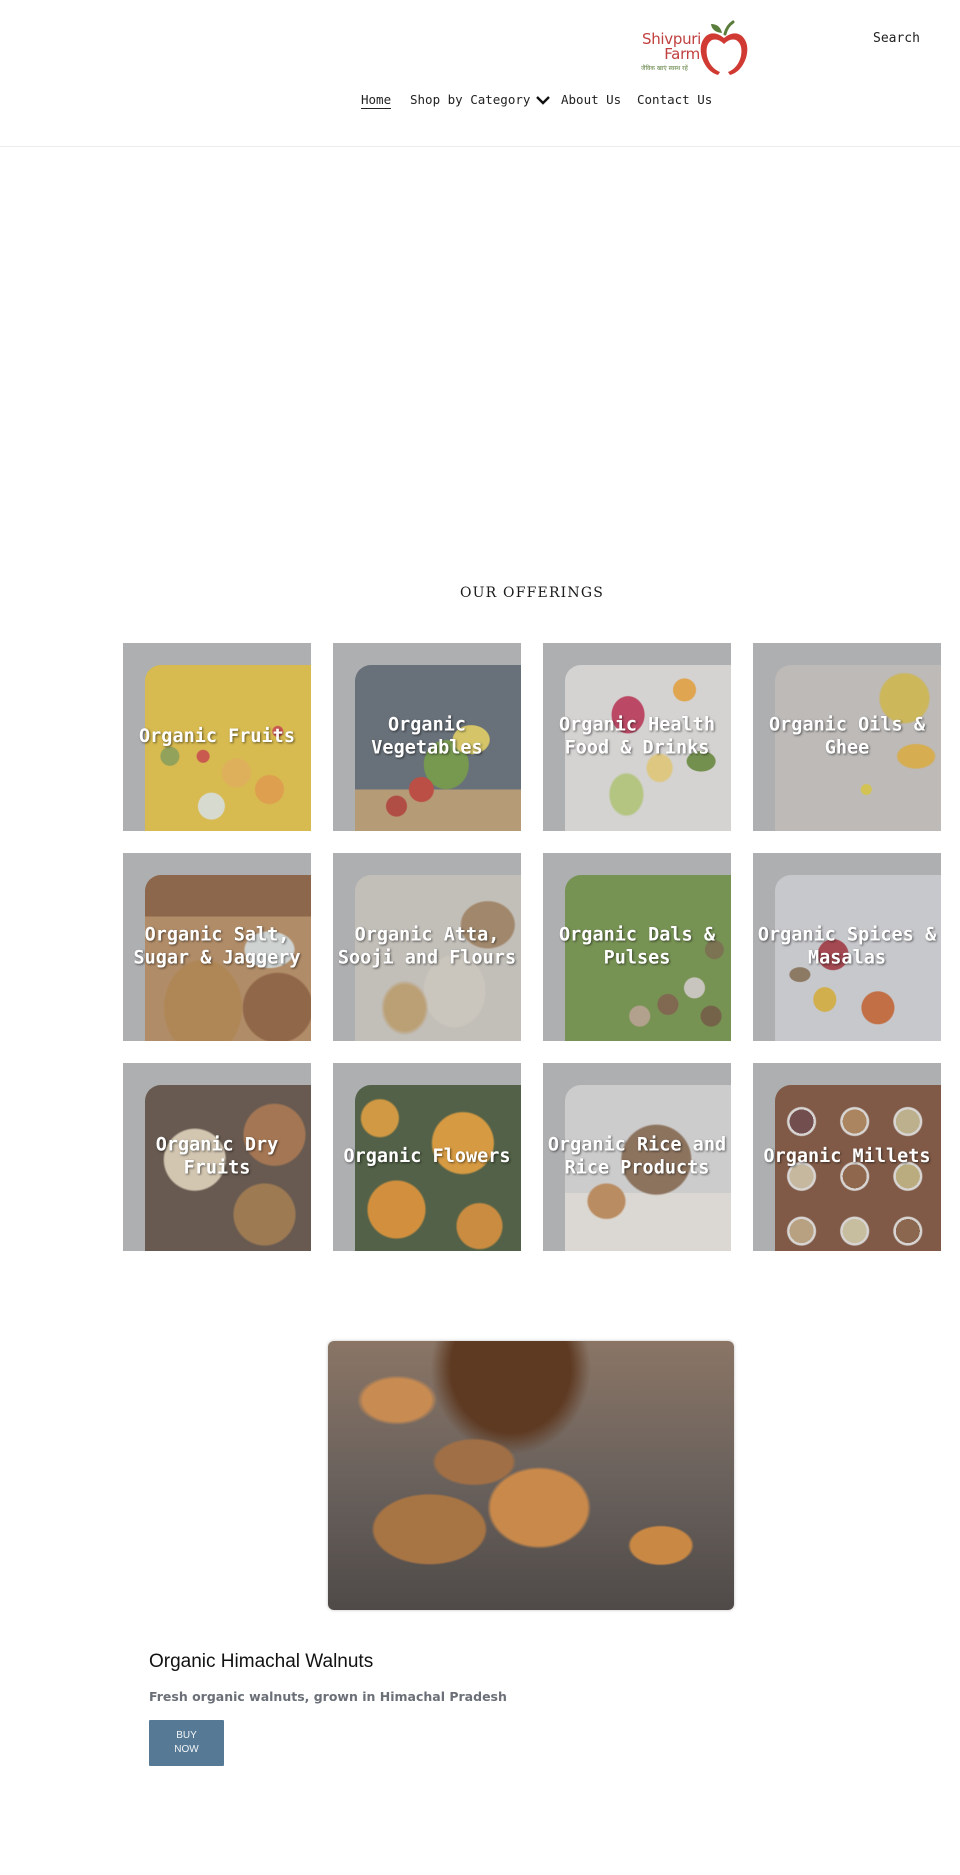  I want to click on logo-line-2: Farm, so click(682, 54).